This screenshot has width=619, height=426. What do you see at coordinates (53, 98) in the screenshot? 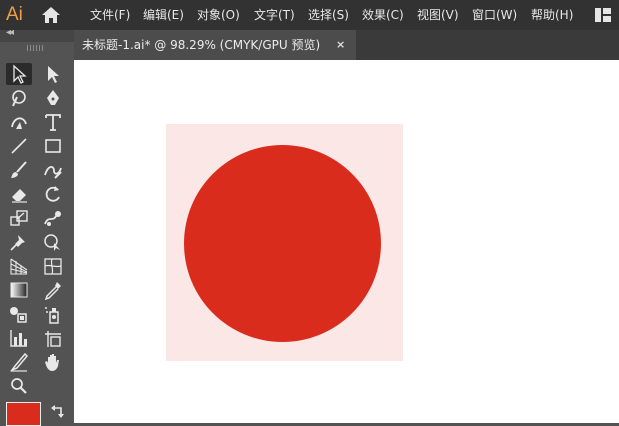
I see `pen-tool-icon` at bounding box center [53, 98].